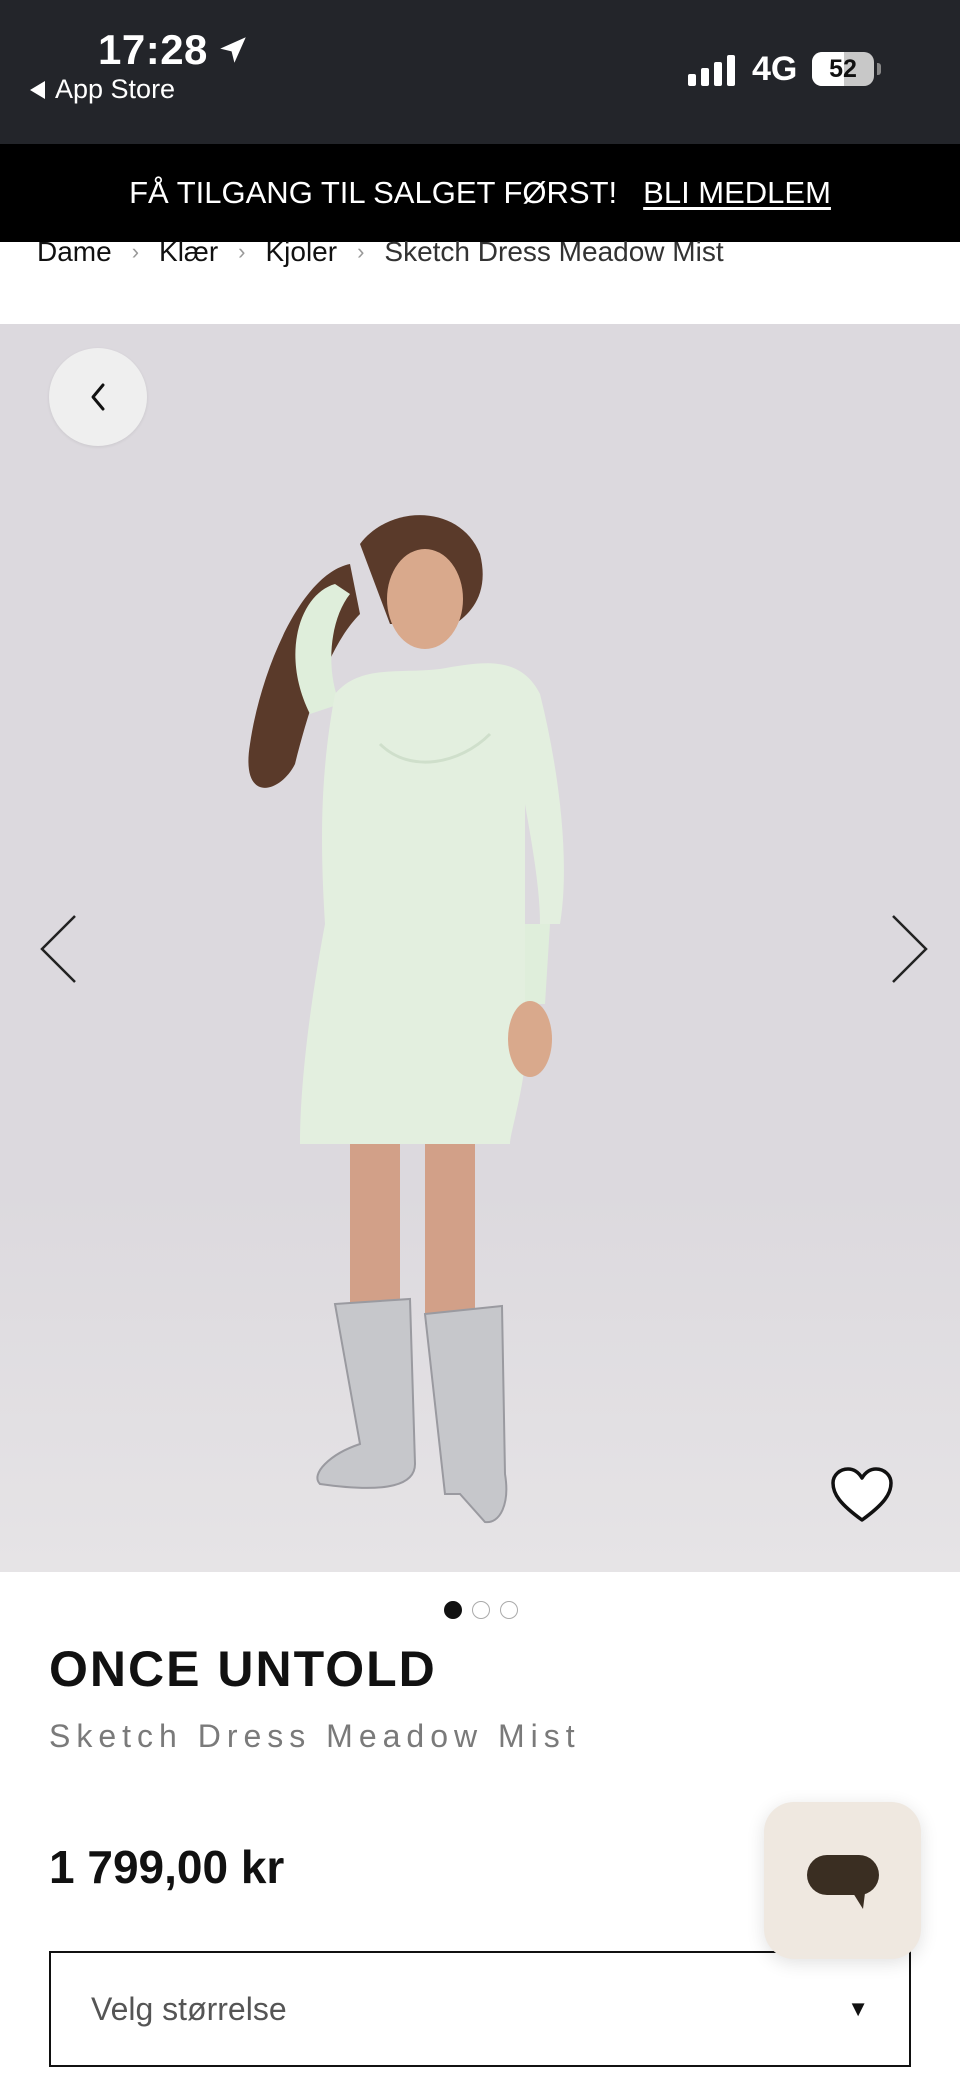 This screenshot has width=960, height=2081. I want to click on chevron-left-icon, so click(98, 397).